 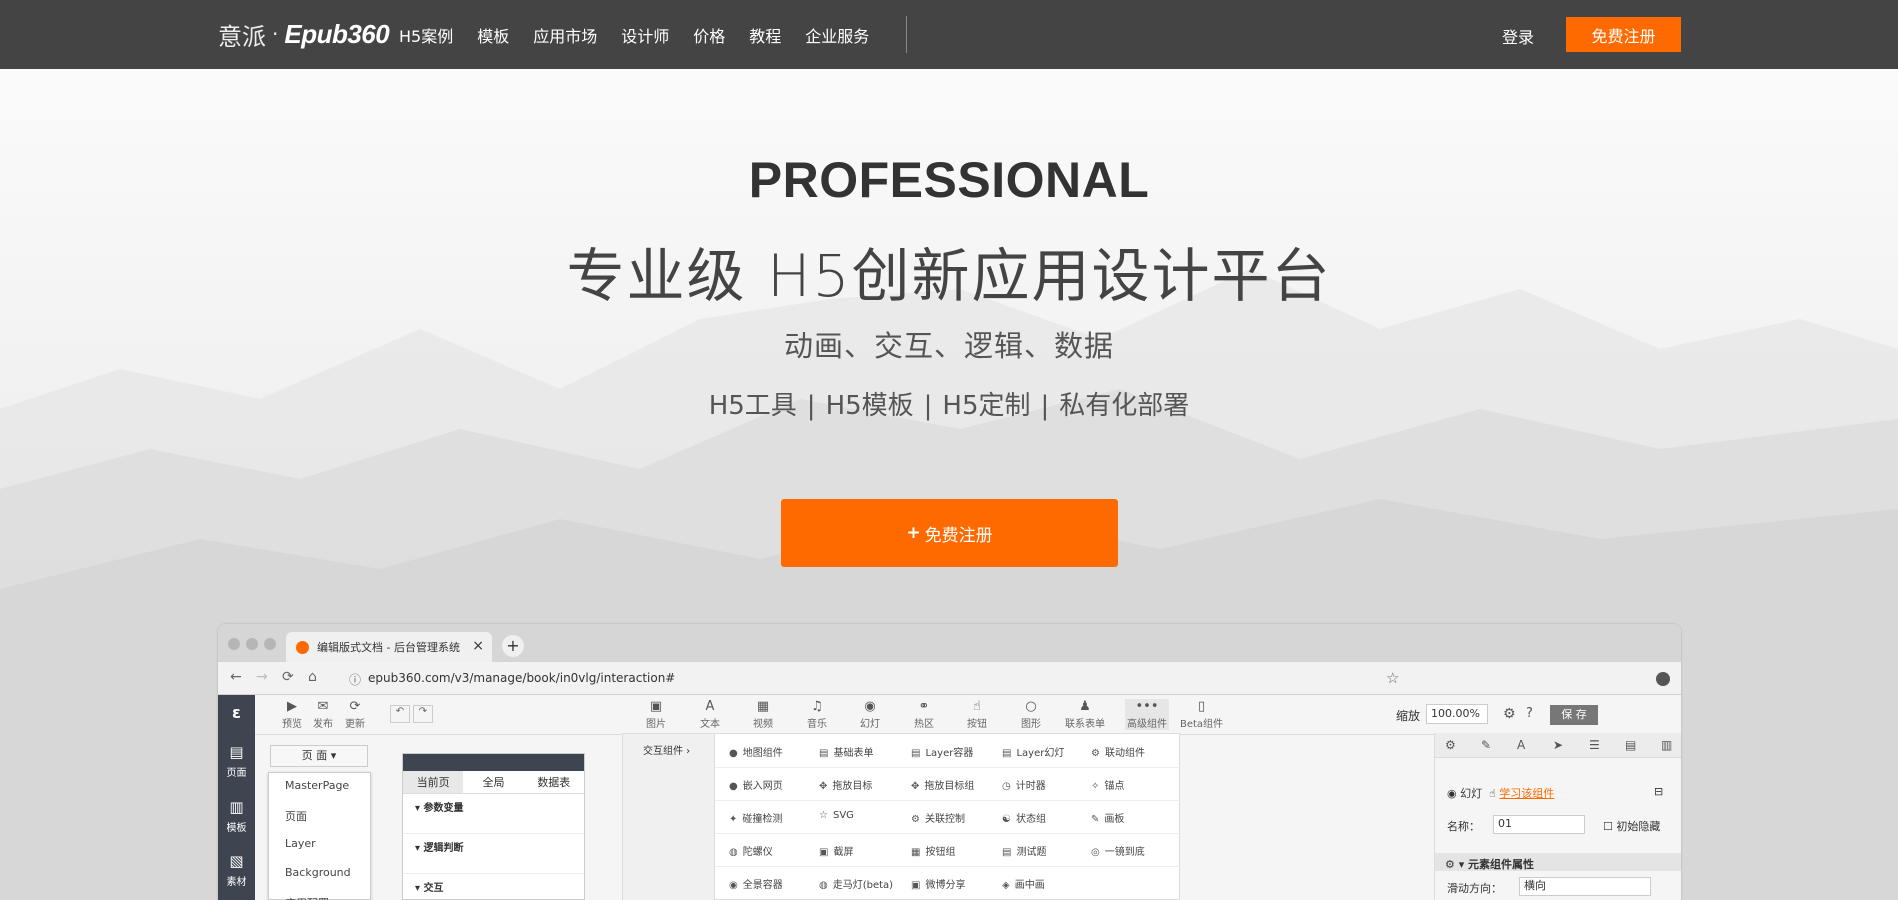 What do you see at coordinates (916, 885) in the screenshot?
I see `component-icon: ▣` at bounding box center [916, 885].